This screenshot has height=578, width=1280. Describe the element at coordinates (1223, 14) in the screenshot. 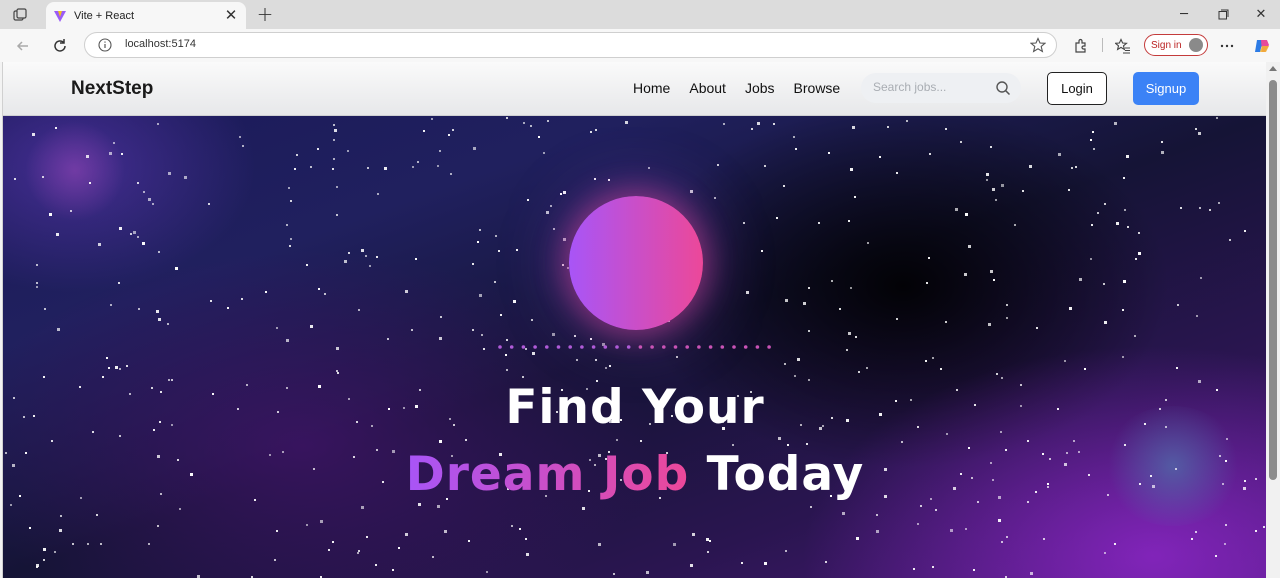

I see `maximize-icon` at that location.